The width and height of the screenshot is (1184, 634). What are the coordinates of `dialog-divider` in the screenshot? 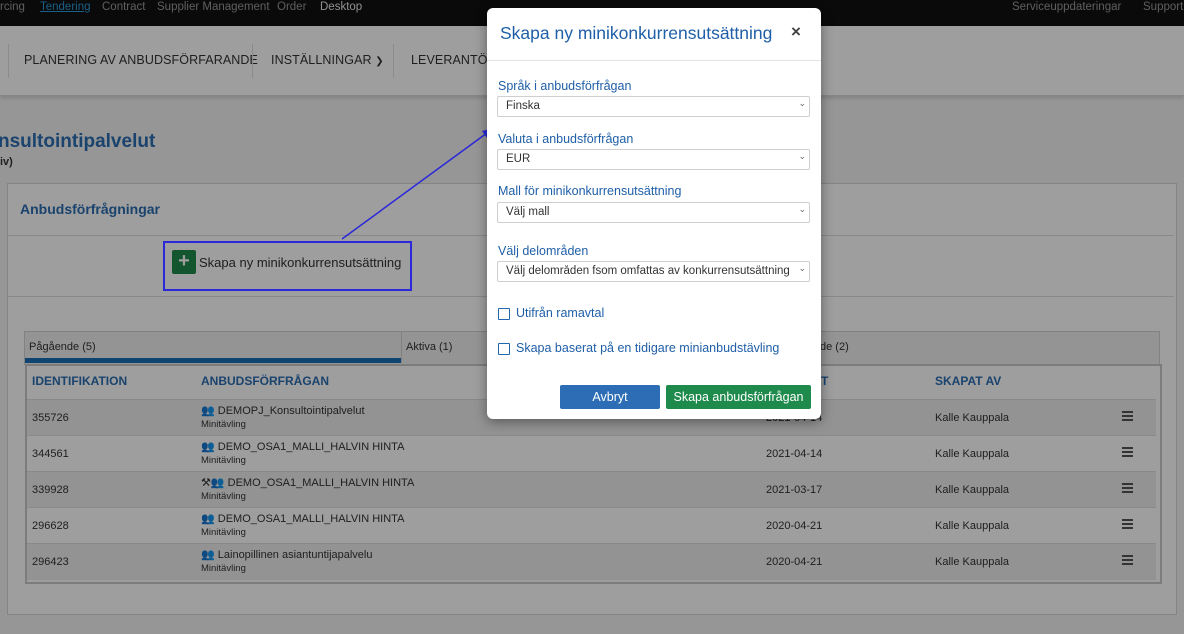 It's located at (654, 60).